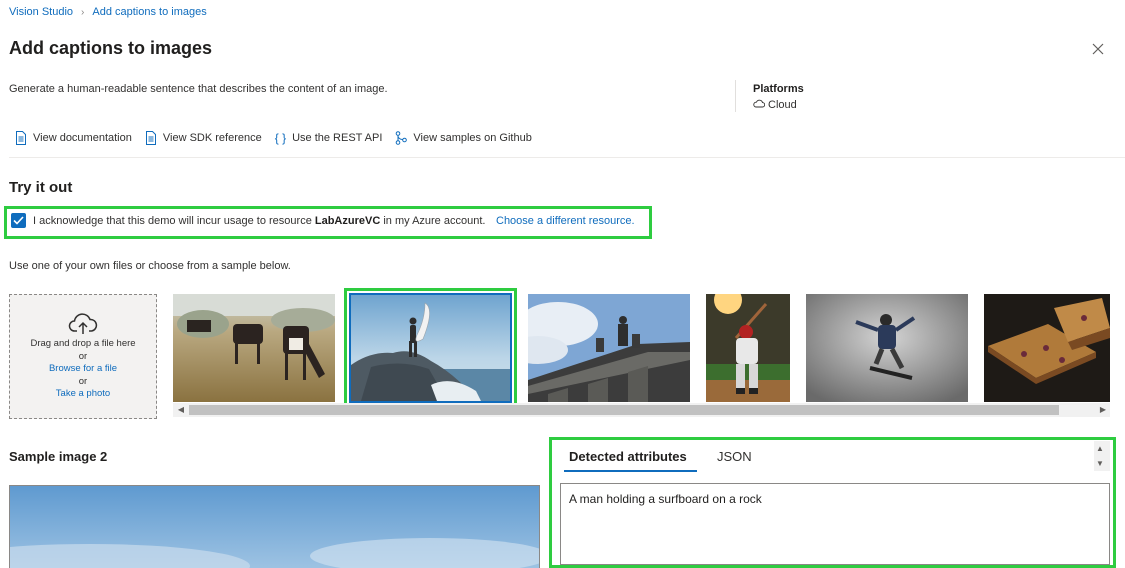 The height and width of the screenshot is (568, 1125). Describe the element at coordinates (83, 369) in the screenshot. I see `browse-file-link: Browse for a file` at that location.